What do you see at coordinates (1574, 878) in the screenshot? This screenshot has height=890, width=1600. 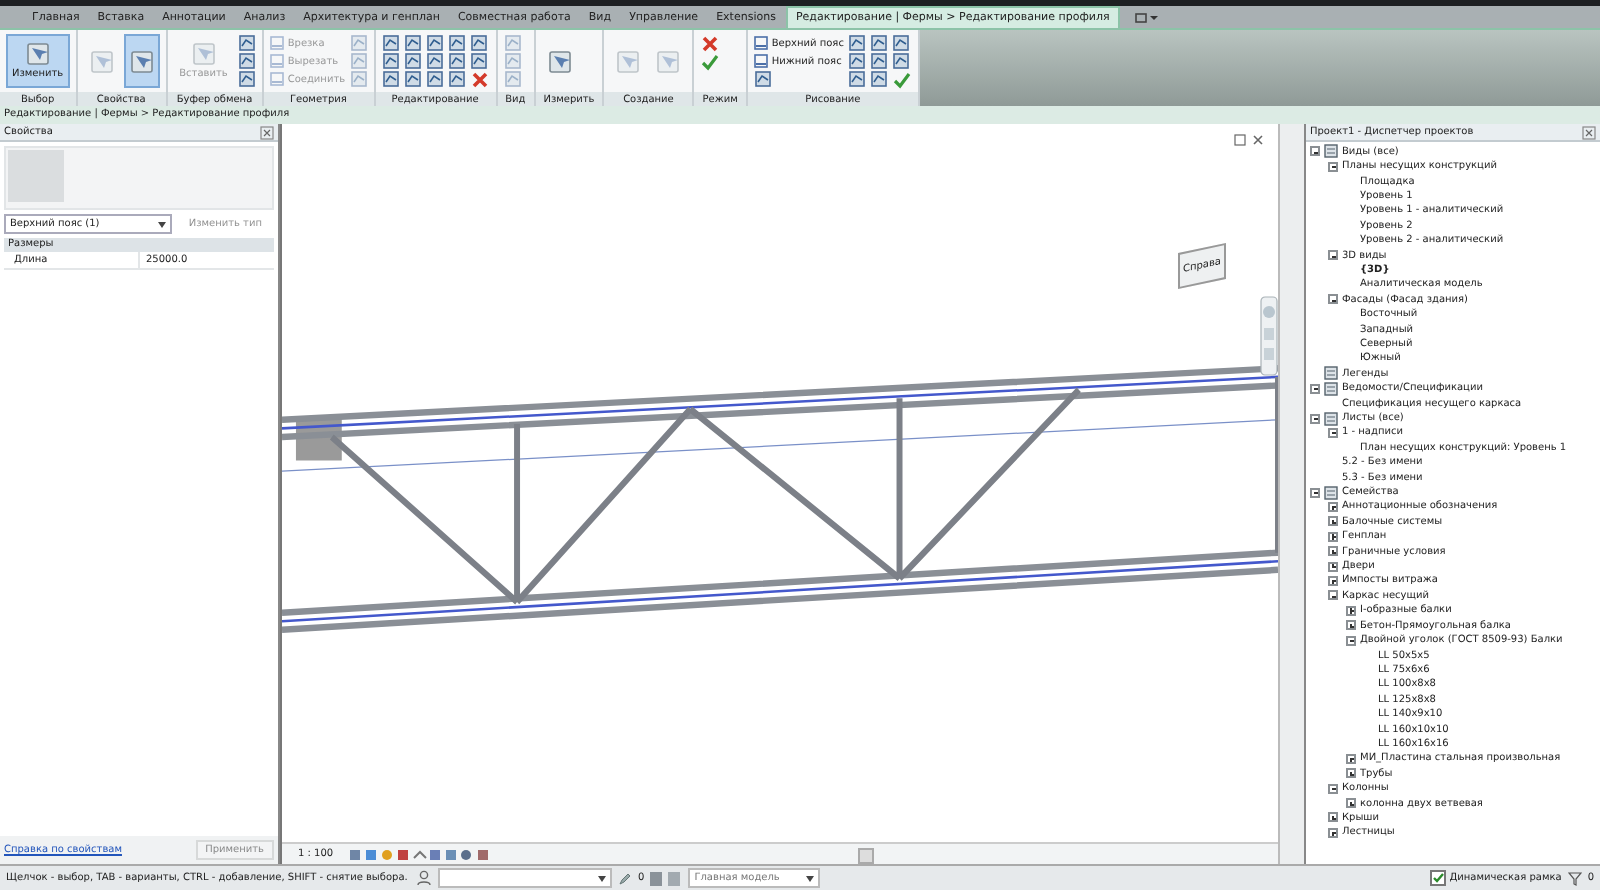 I see `filter-icon` at bounding box center [1574, 878].